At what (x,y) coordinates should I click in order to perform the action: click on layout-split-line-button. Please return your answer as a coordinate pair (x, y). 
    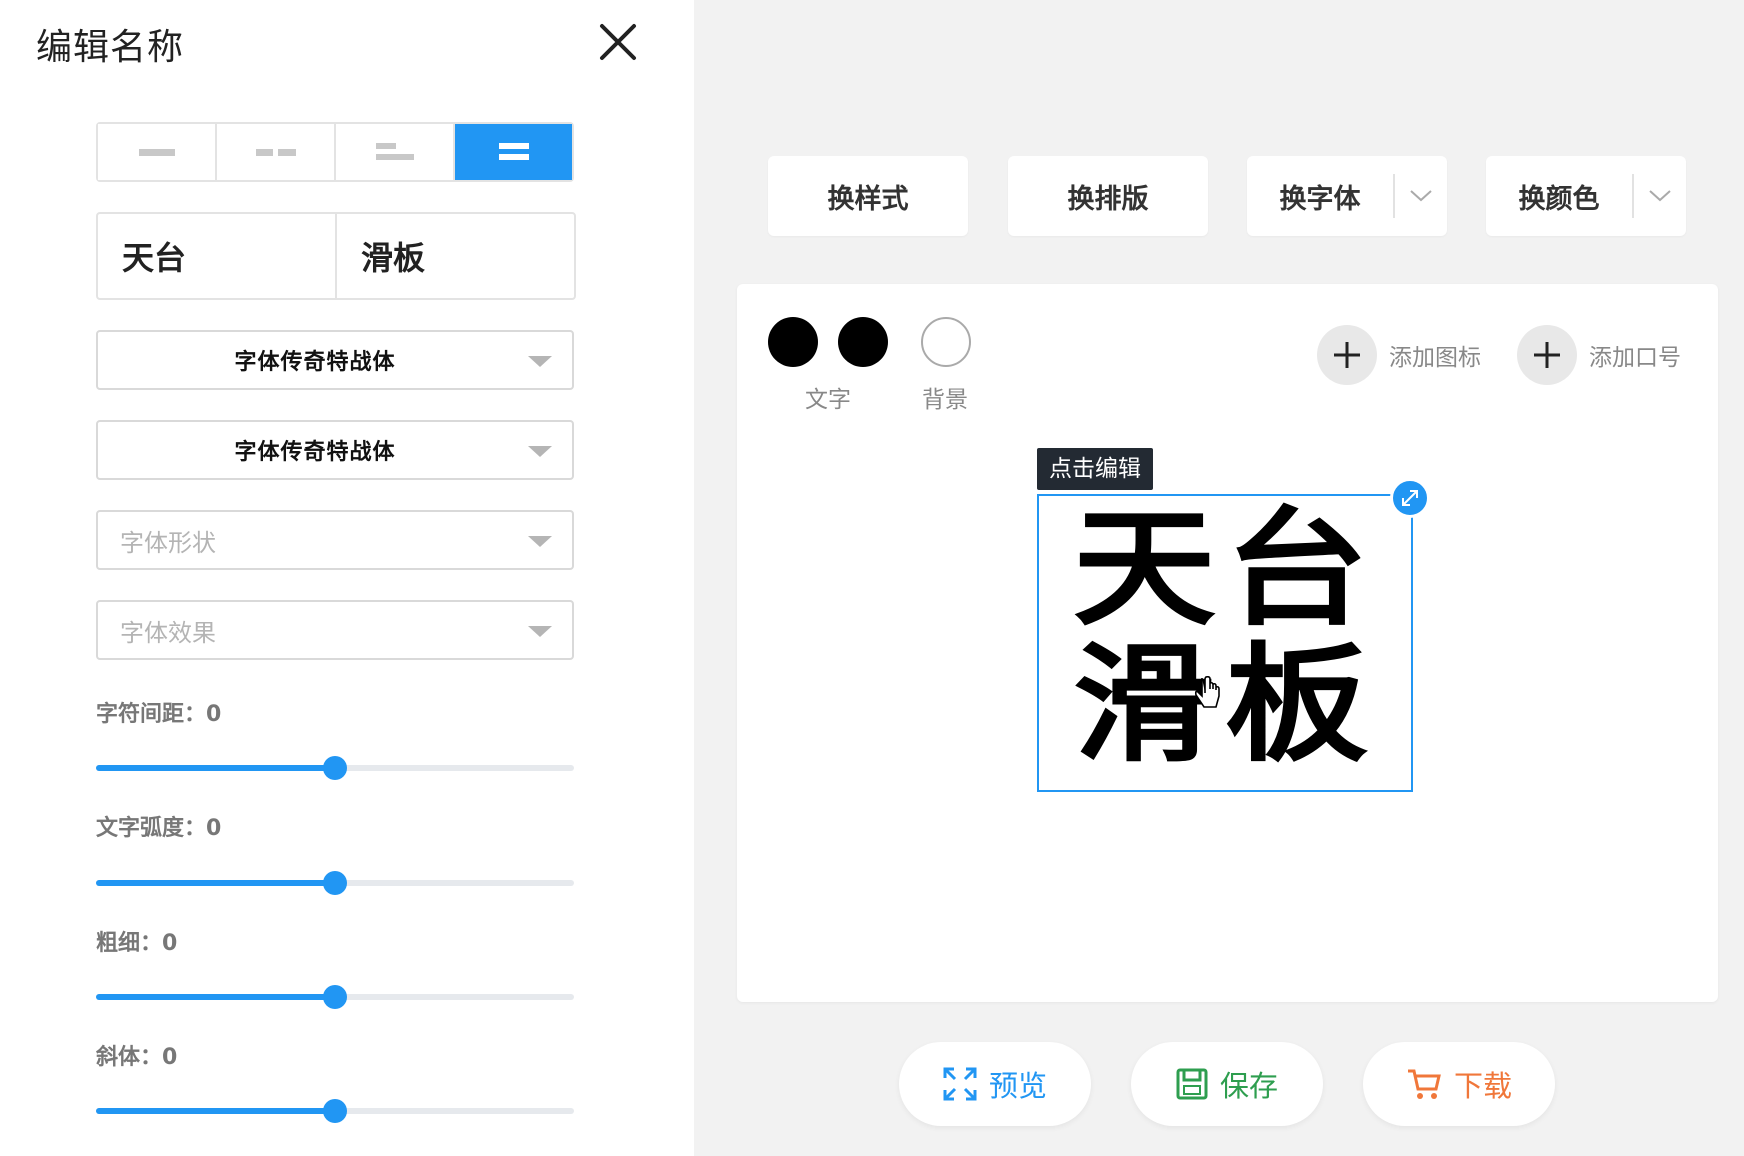
    Looking at the image, I should click on (276, 152).